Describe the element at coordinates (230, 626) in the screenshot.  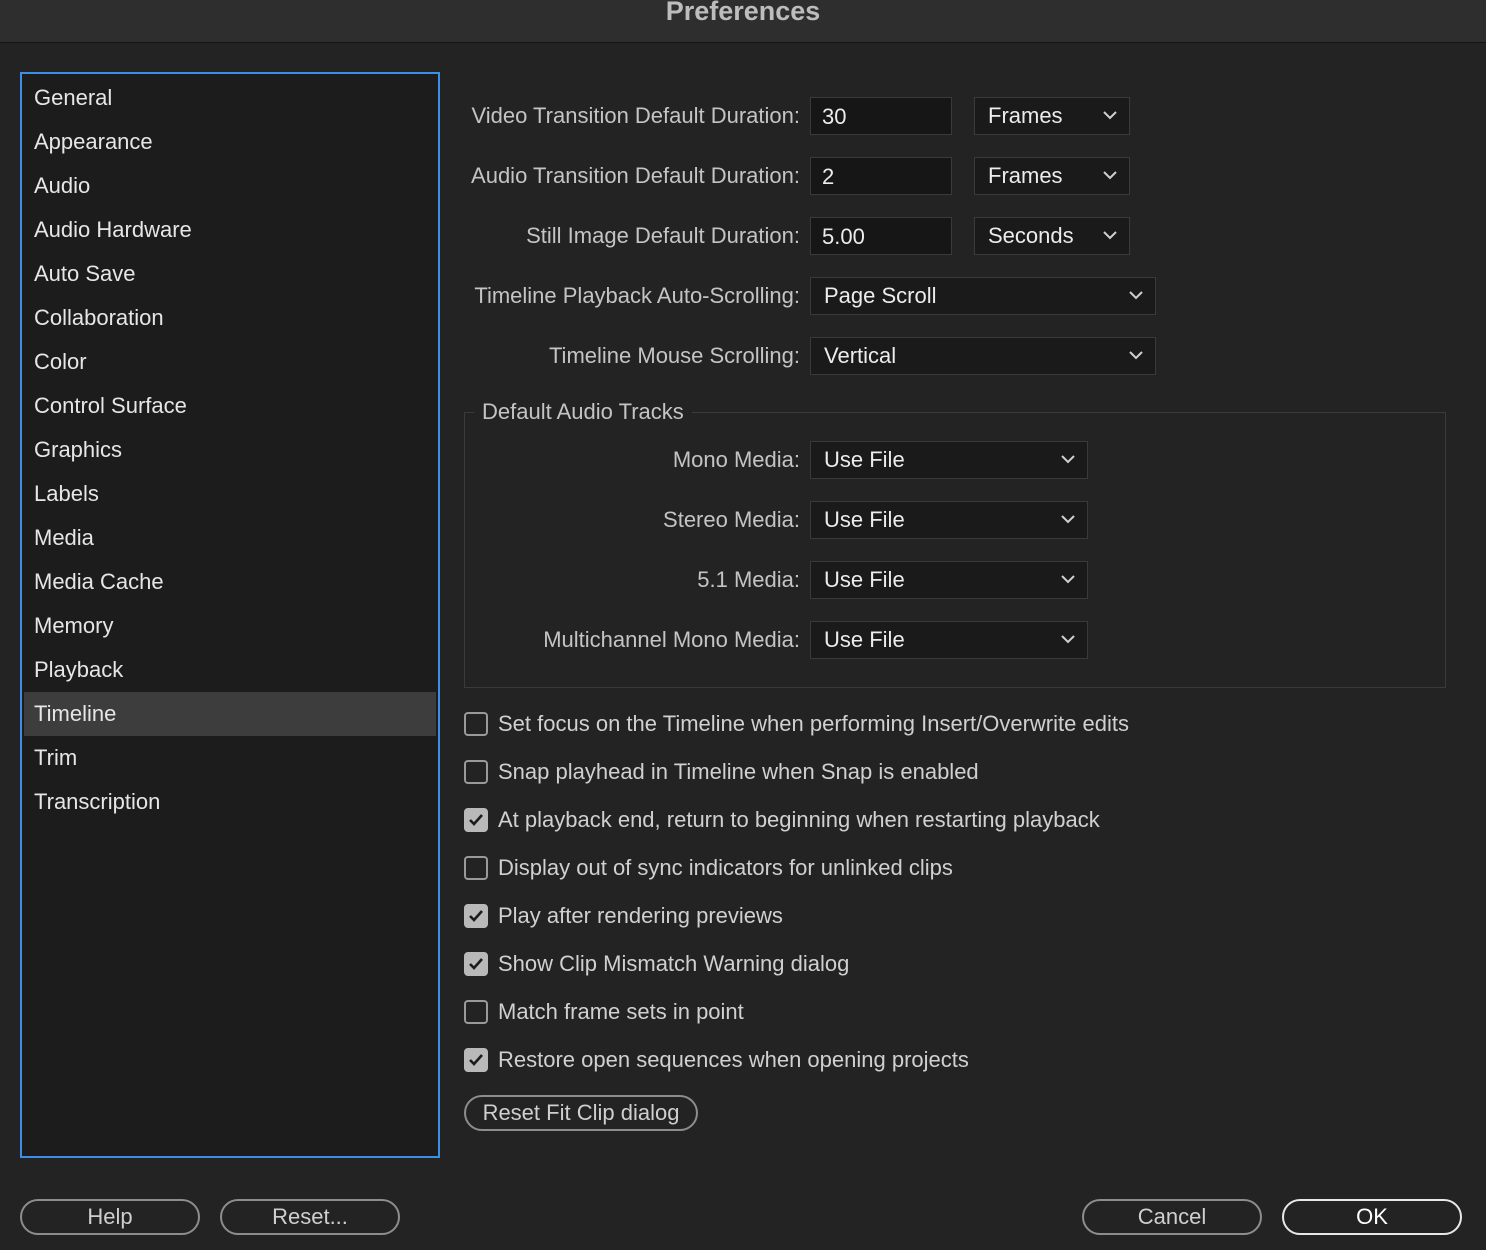
I see `sidebar-item-memory: Memory` at that location.